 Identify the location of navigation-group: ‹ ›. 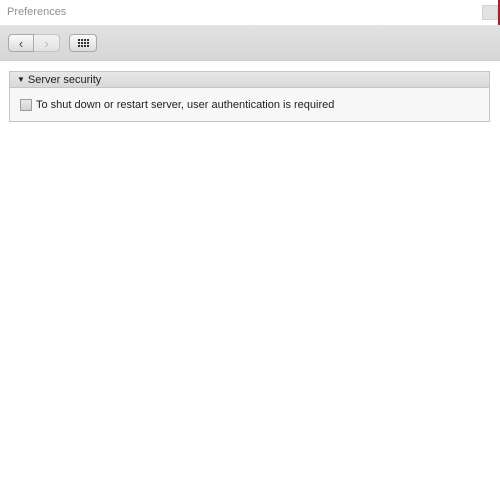
(34, 43).